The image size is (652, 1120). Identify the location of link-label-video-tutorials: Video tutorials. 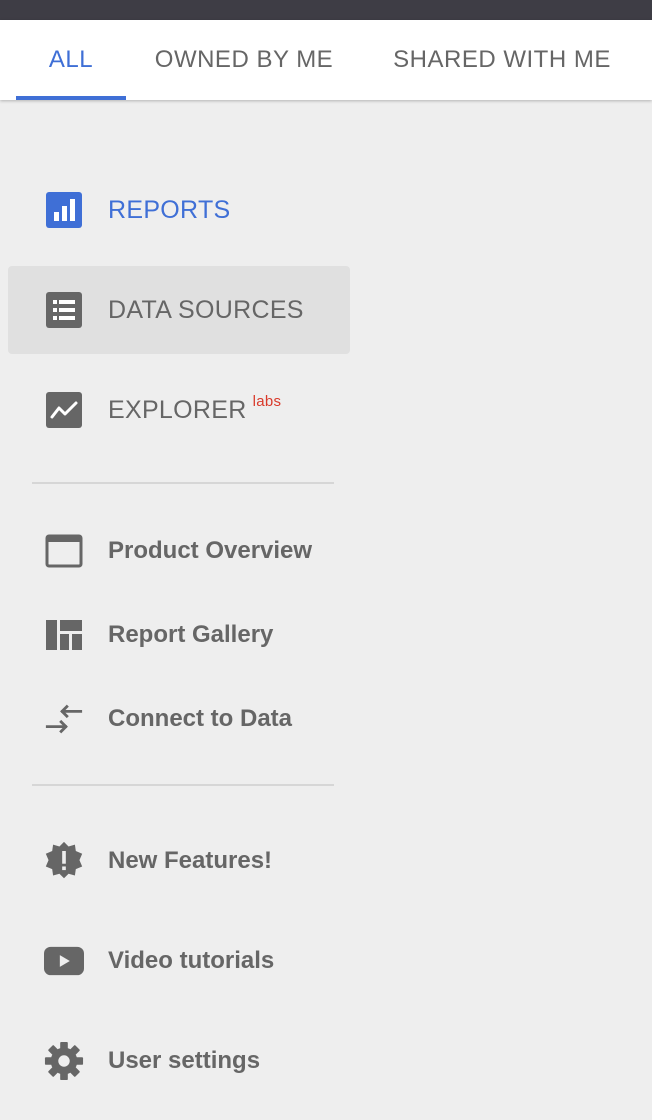
(191, 960).